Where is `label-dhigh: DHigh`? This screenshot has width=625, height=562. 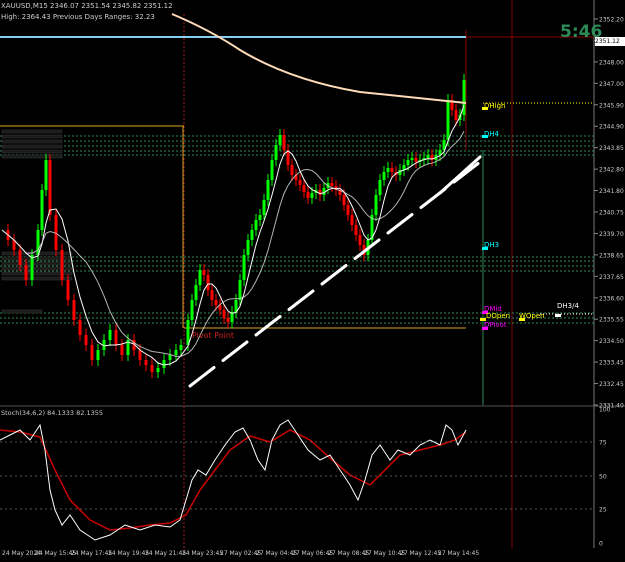 label-dhigh: DHigh is located at coordinates (495, 106).